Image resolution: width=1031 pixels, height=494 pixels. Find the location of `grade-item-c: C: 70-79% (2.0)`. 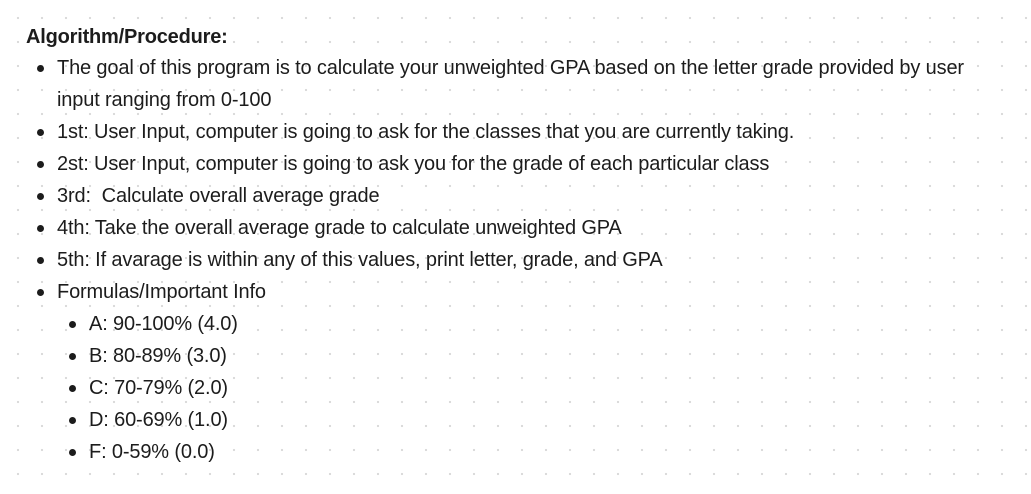

grade-item-c: C: 70-79% (2.0) is located at coordinates (537, 388).